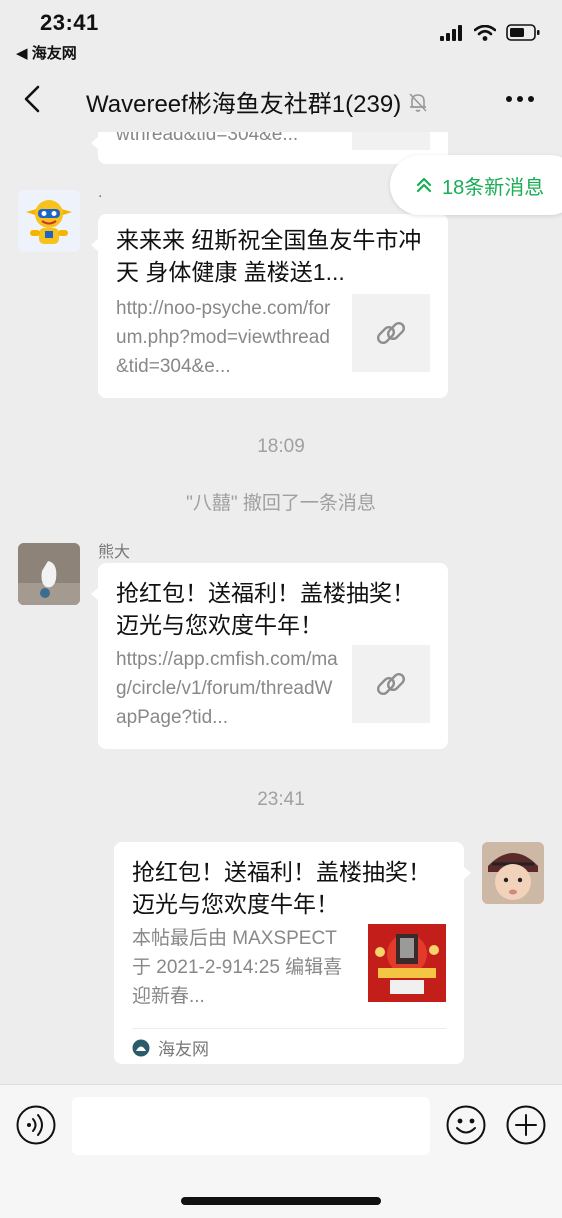  Describe the element at coordinates (289, 1028) in the screenshot. I see `card-divider` at that location.